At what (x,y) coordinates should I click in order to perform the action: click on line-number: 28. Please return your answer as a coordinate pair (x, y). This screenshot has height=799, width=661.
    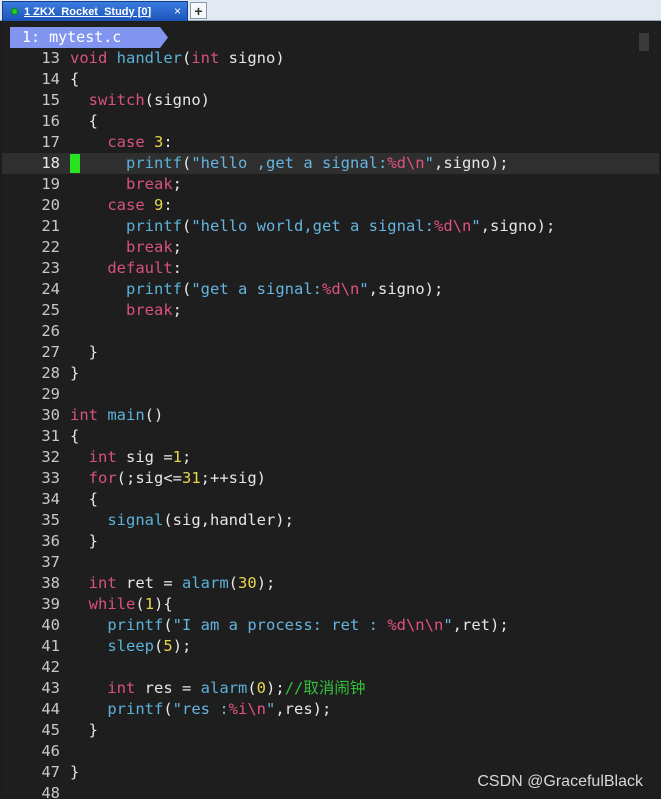
    Looking at the image, I should click on (50, 373).